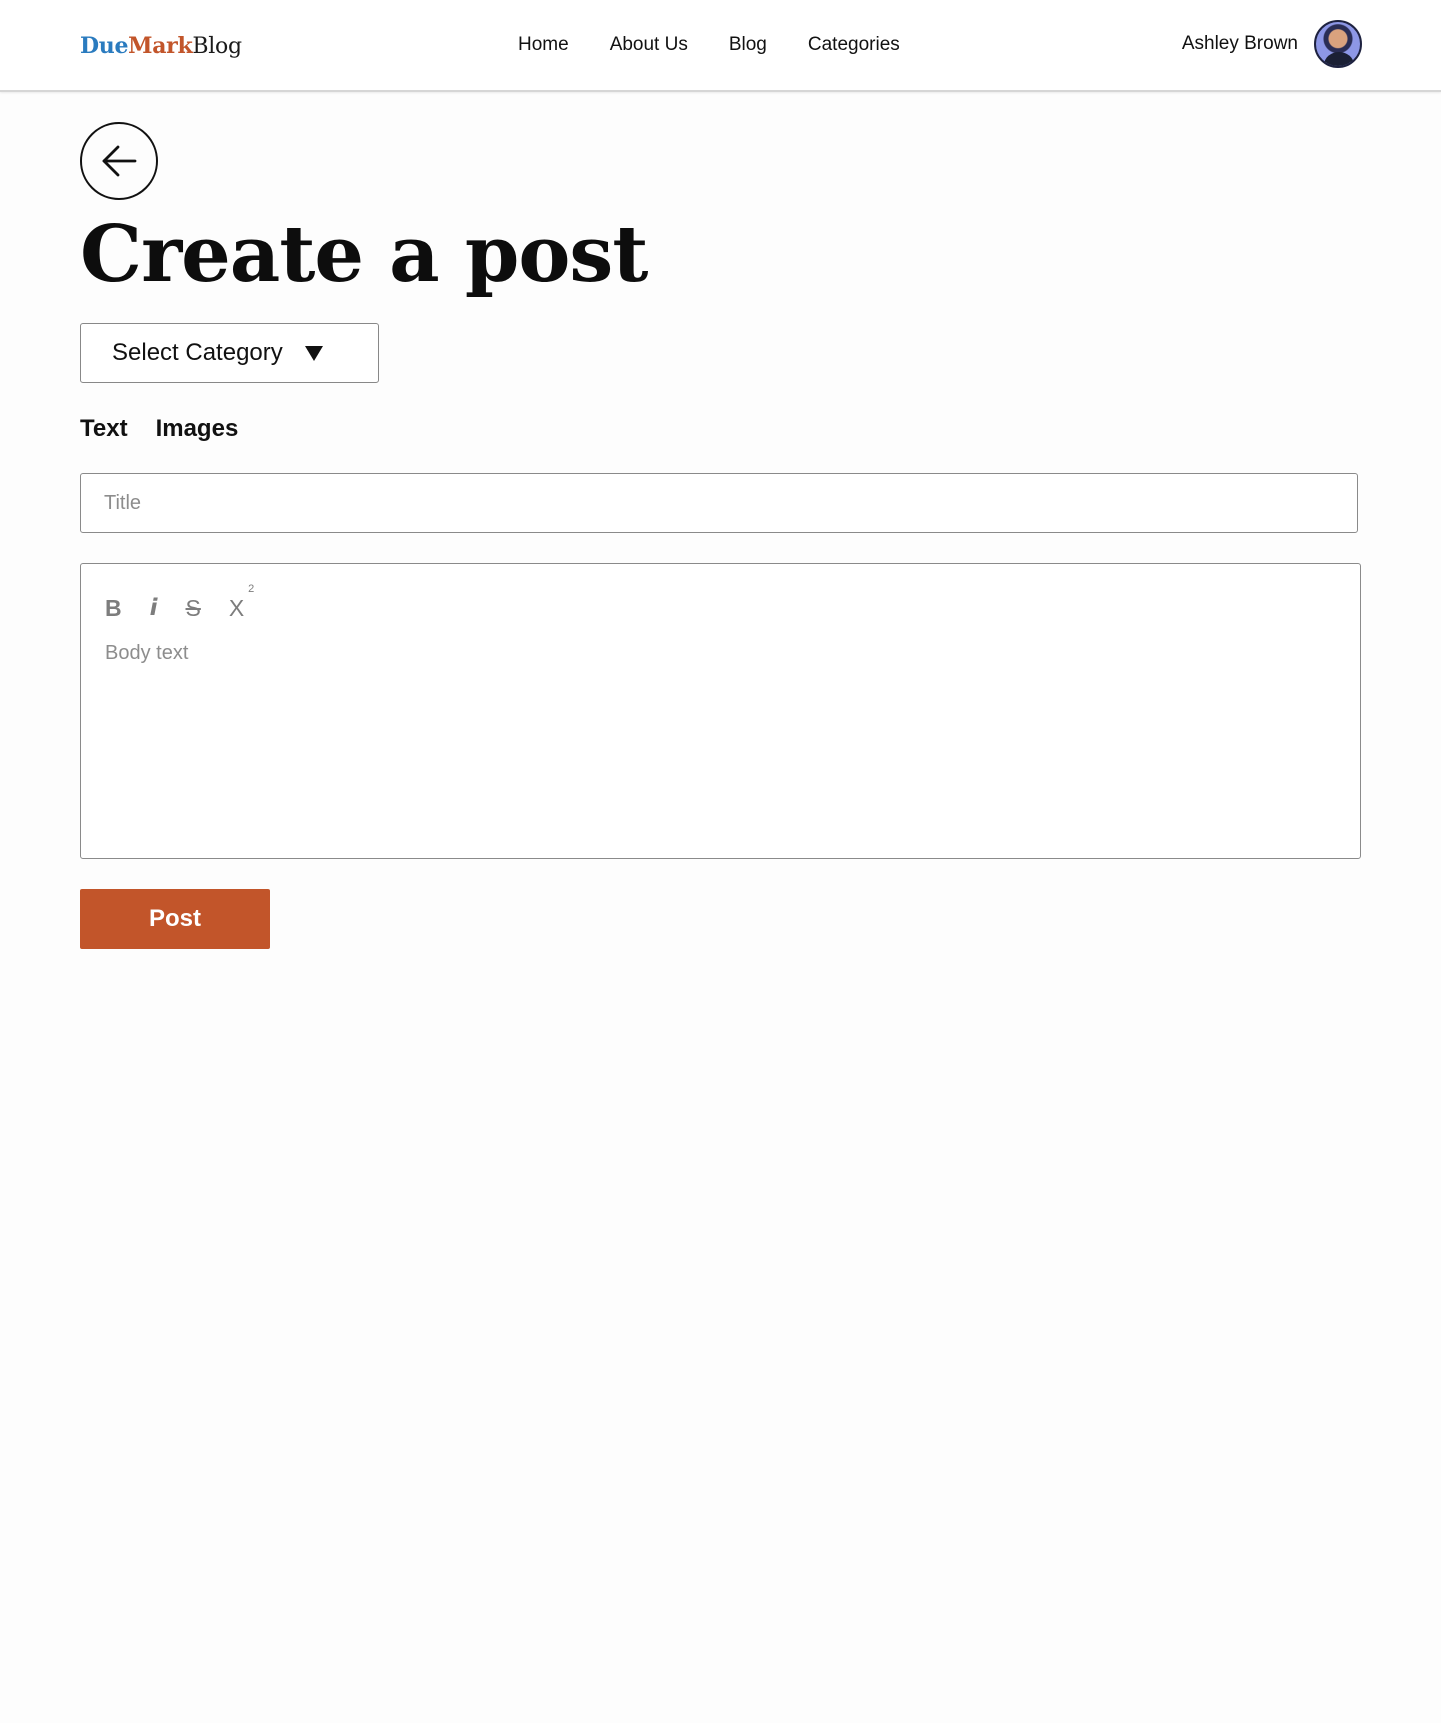 Image resolution: width=1441 pixels, height=1723 pixels. Describe the element at coordinates (217, 46) in the screenshot. I see `logo-blog: Blog` at that location.